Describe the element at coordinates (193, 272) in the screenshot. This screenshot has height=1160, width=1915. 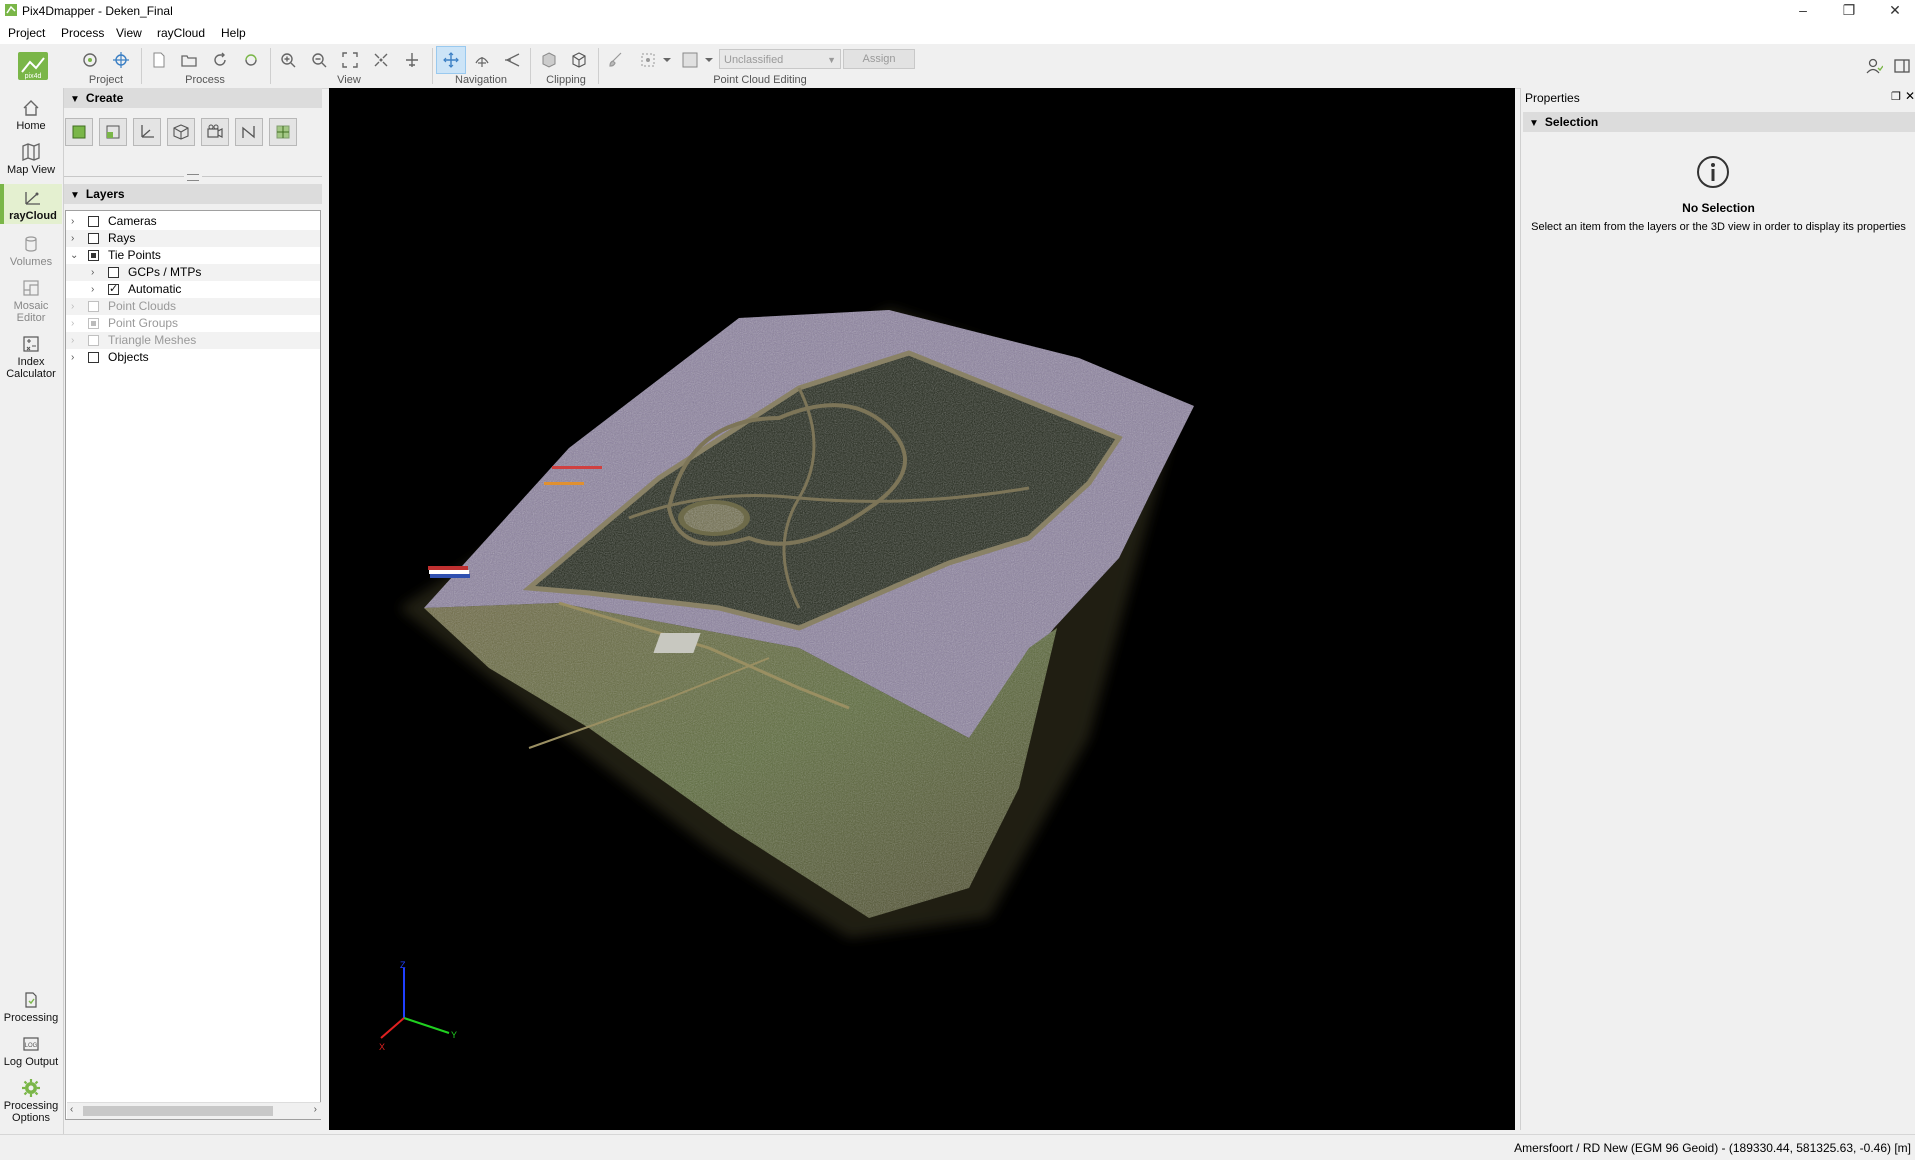
I see `layer-gcps-mtps: › GCPs / MTPs` at that location.